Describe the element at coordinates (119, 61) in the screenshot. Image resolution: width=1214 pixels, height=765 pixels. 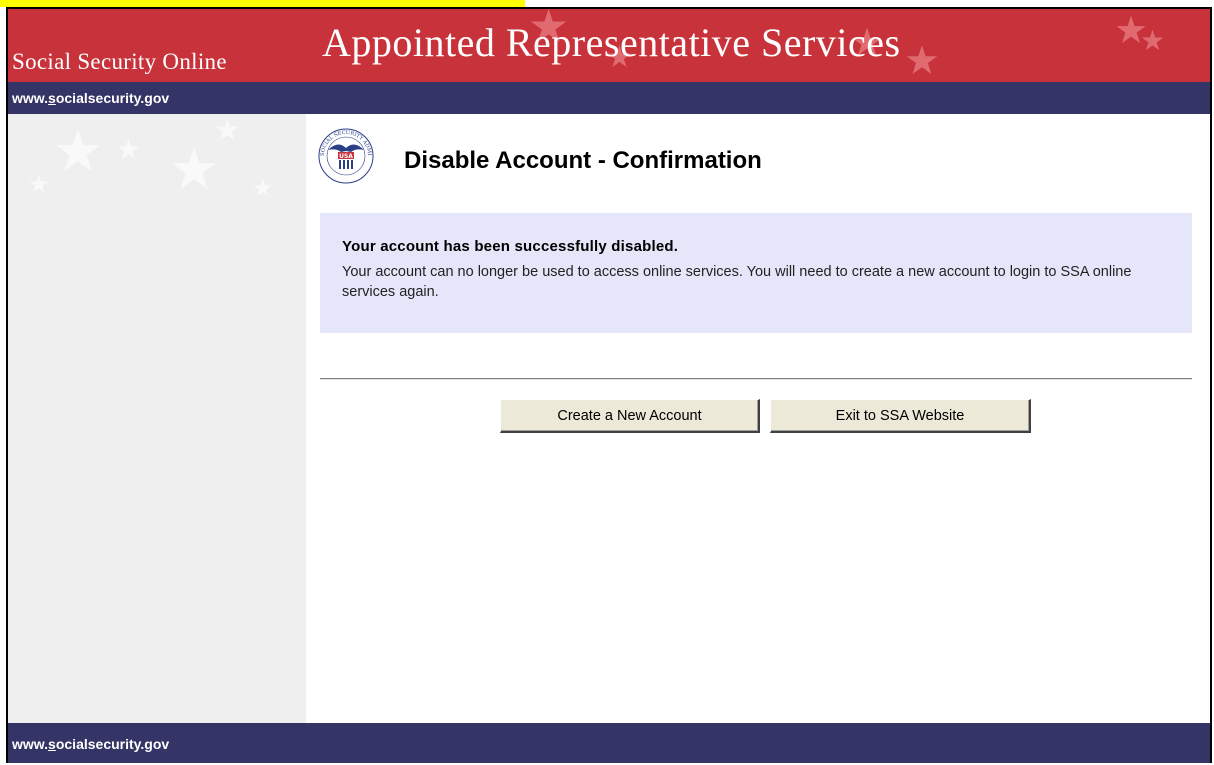
I see `site-name: Social Security Online` at that location.